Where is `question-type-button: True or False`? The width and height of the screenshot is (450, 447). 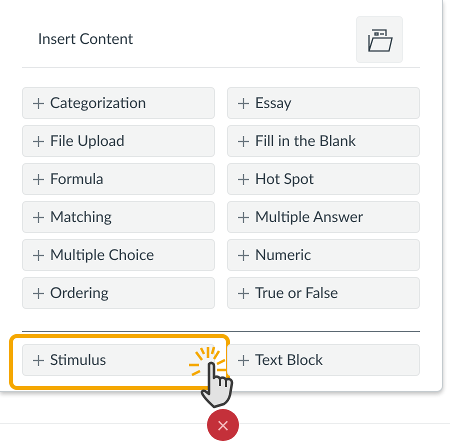 question-type-button: True or False is located at coordinates (323, 293).